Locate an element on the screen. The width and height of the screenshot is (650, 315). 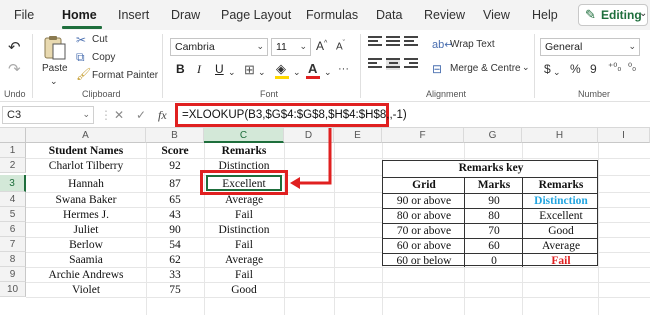
key-marks-cell: 90 is located at coordinates (494, 201).